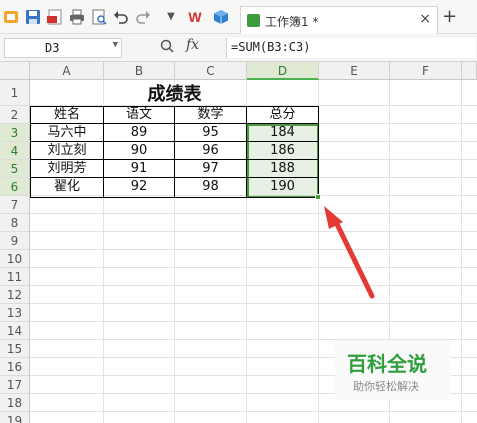  Describe the element at coordinates (33, 17) in the screenshot. I see `save-icon` at that location.